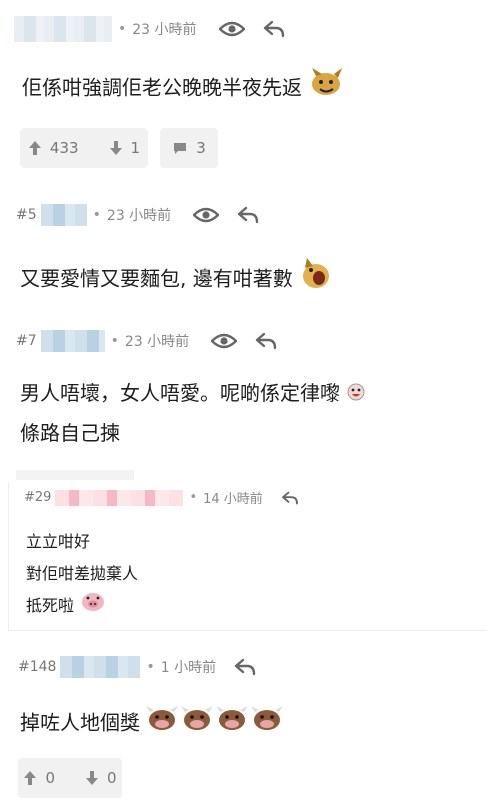  I want to click on post-number: #7, so click(26, 341).